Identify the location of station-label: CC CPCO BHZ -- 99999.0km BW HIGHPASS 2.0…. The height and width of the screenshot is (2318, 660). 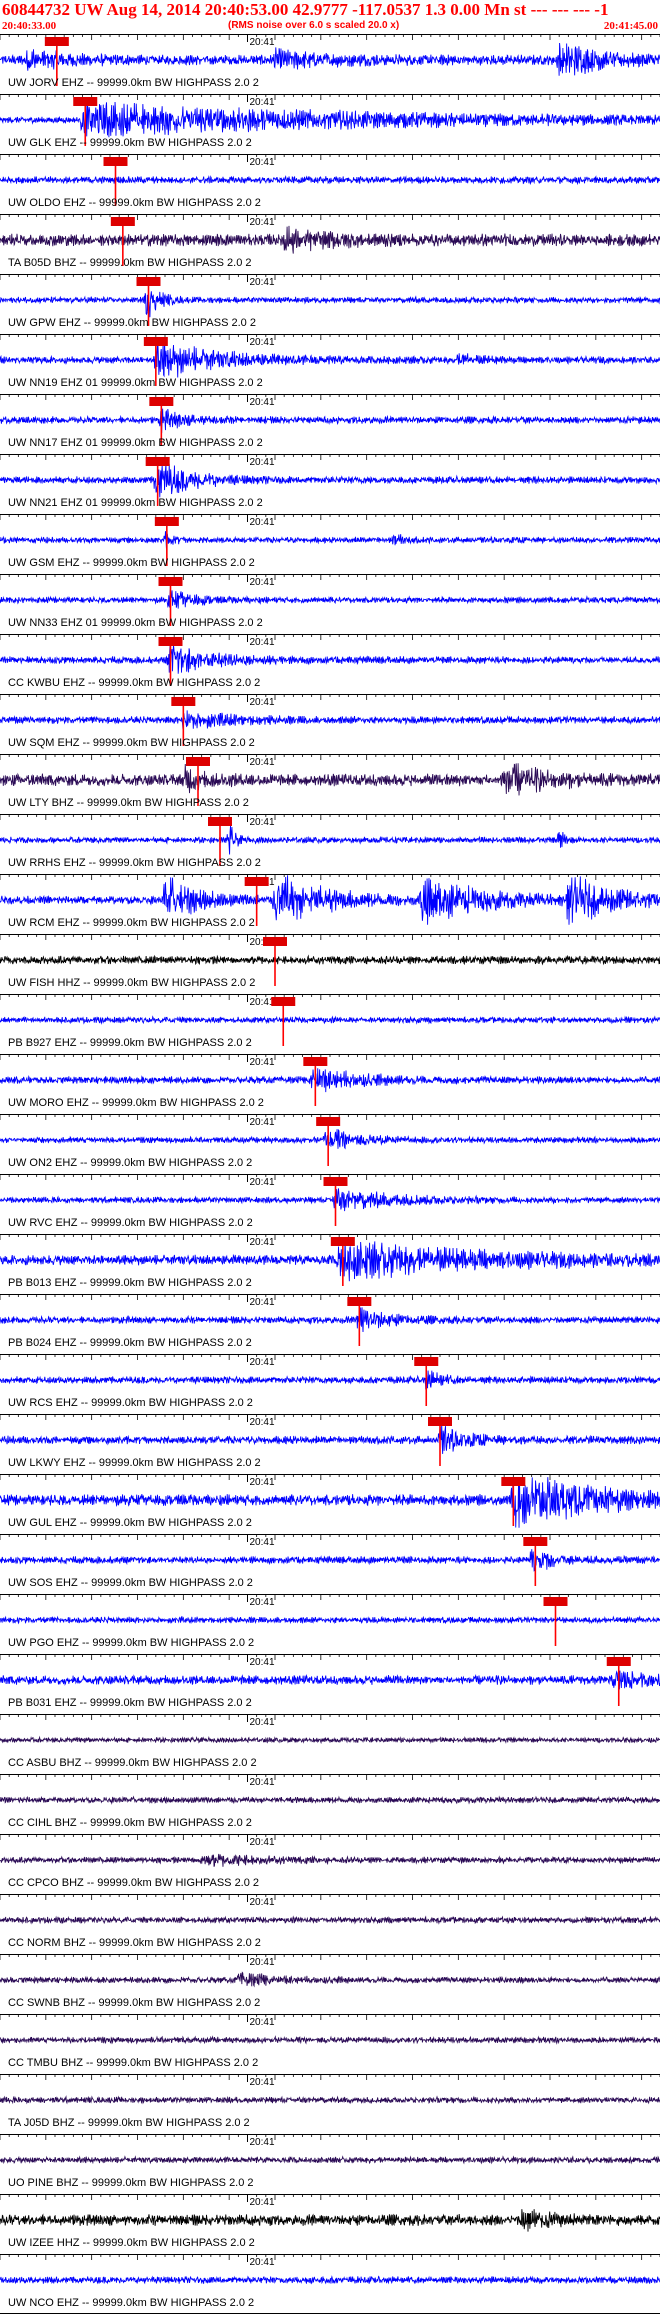
(133, 1883).